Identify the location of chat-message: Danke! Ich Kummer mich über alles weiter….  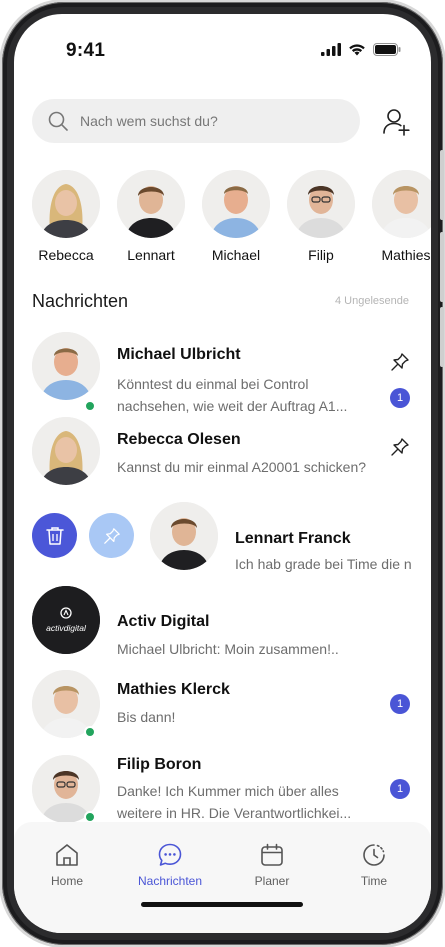
(234, 802).